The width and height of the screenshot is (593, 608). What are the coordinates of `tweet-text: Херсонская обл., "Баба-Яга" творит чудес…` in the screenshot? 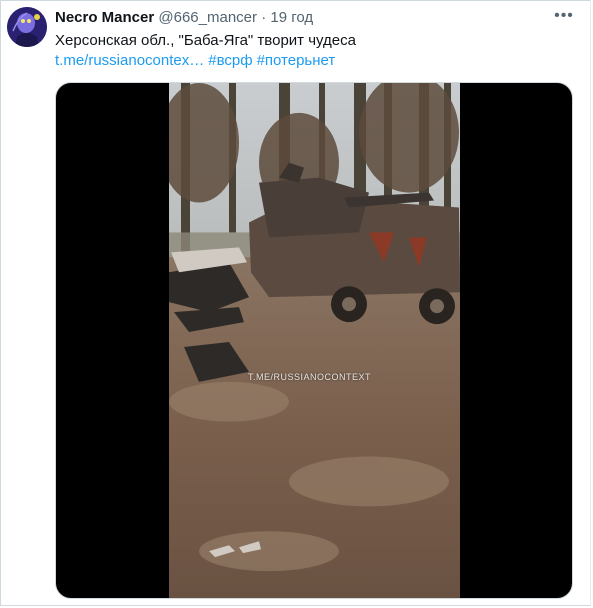 It's located at (205, 40).